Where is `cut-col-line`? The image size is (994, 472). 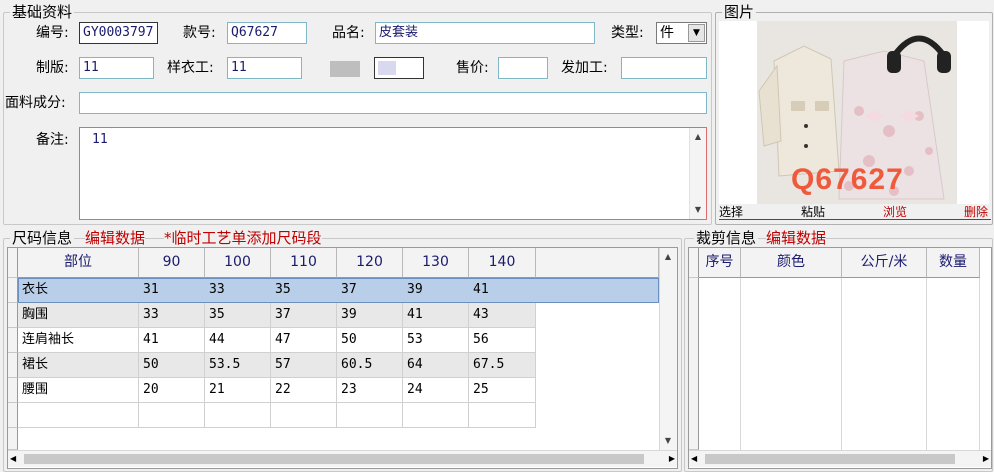 cut-col-line is located at coordinates (926, 364).